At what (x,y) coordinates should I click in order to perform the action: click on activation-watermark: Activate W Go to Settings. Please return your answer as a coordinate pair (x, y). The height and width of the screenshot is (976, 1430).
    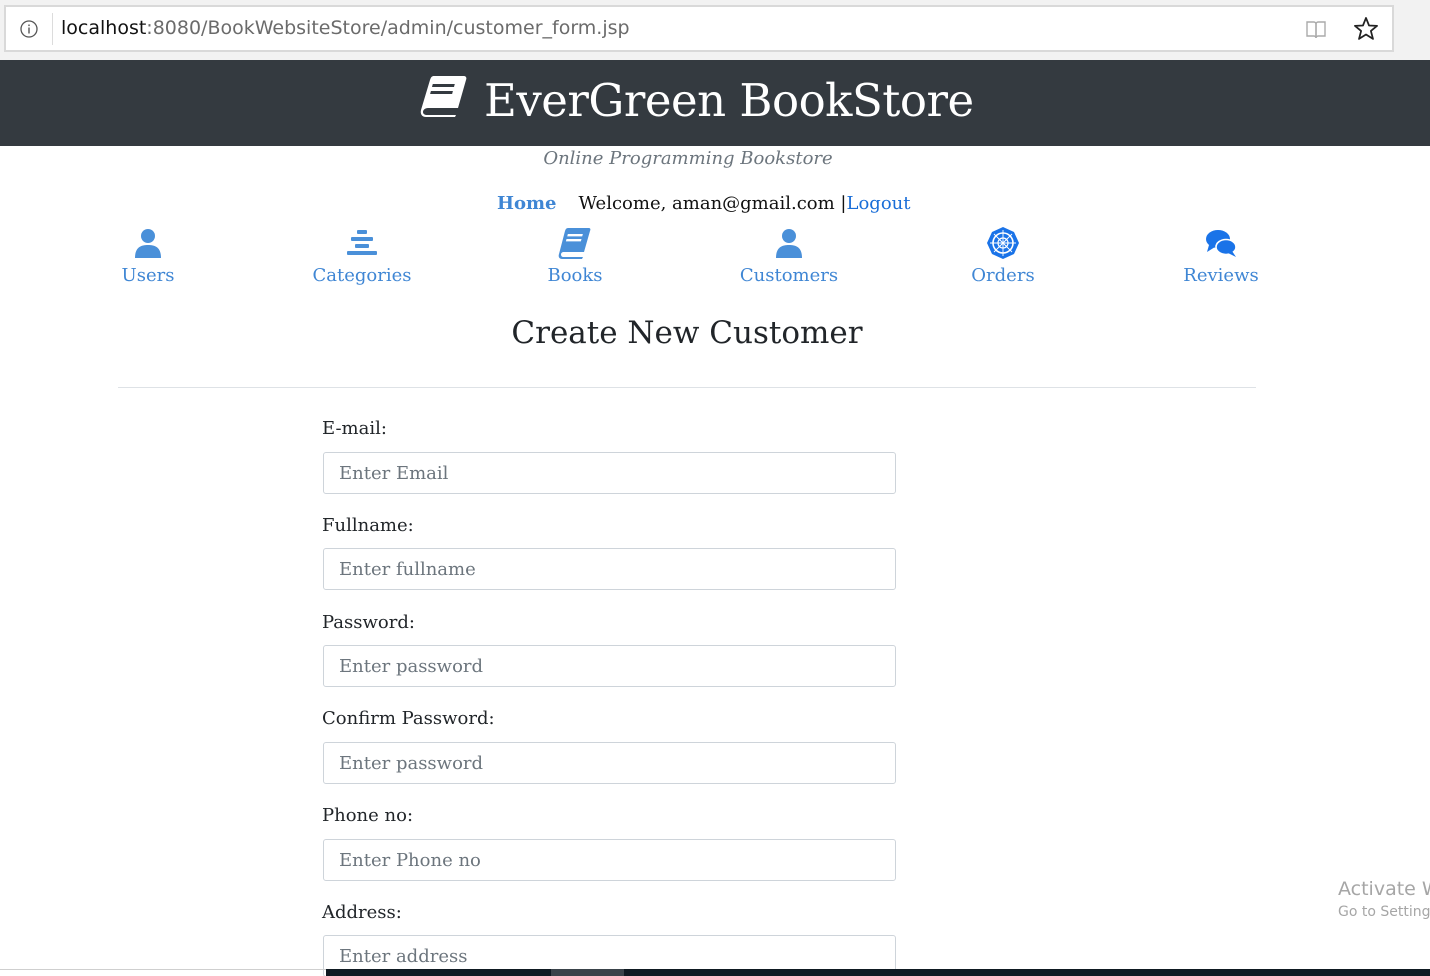
    Looking at the image, I should click on (1384, 899).